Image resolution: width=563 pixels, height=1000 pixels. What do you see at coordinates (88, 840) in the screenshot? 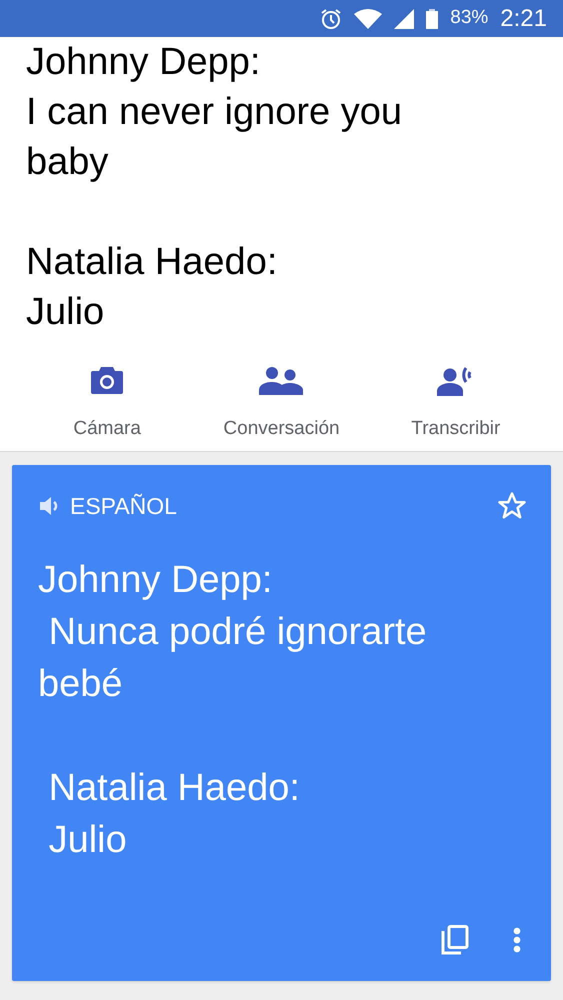
I see `translated-text: Julio` at bounding box center [88, 840].